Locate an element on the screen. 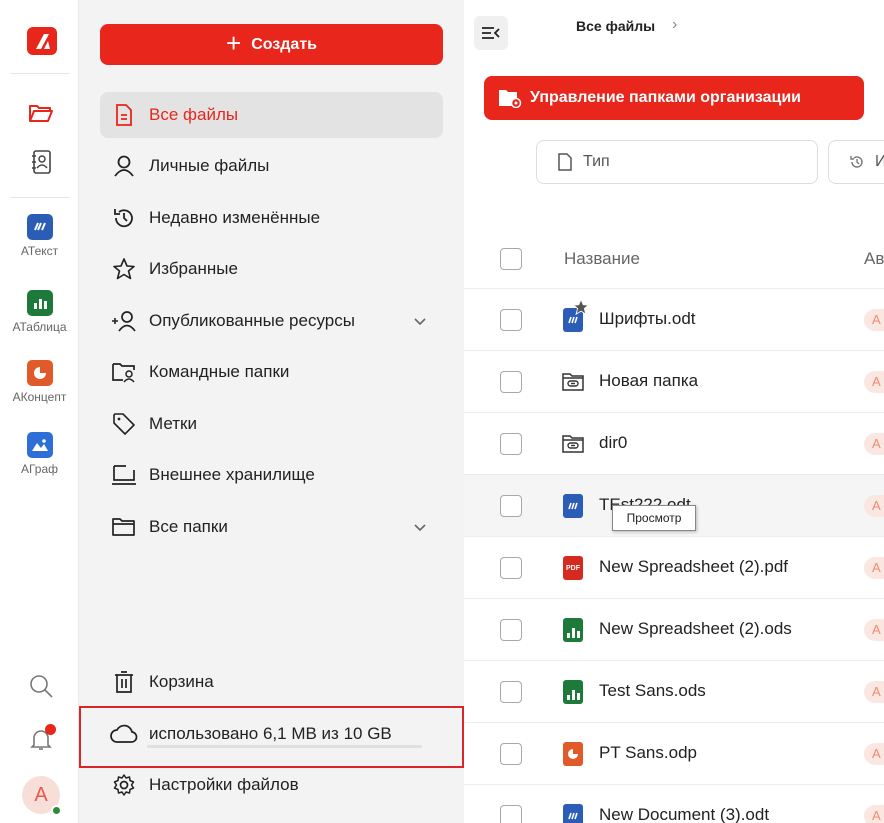 The image size is (884, 823). sidebar-item-label: Корзина is located at coordinates (181, 681).